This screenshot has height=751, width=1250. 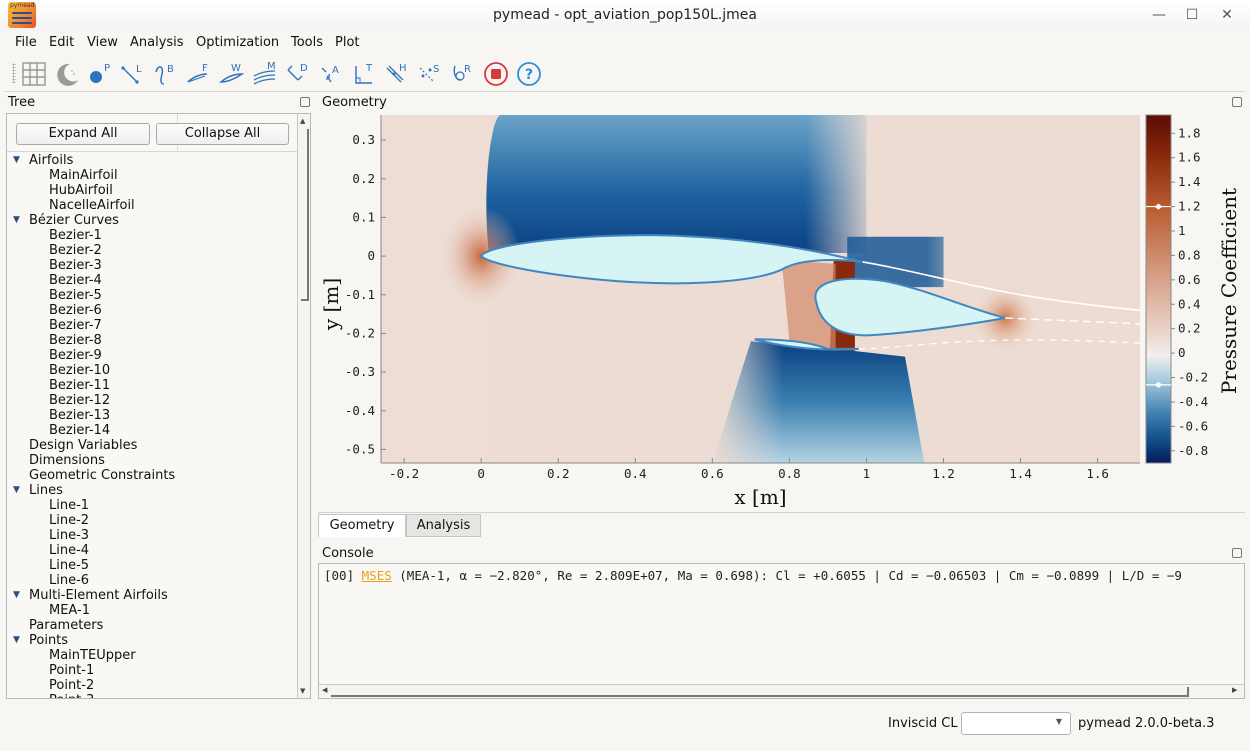 What do you see at coordinates (152, 505) in the screenshot?
I see `tree-item: Line-1` at bounding box center [152, 505].